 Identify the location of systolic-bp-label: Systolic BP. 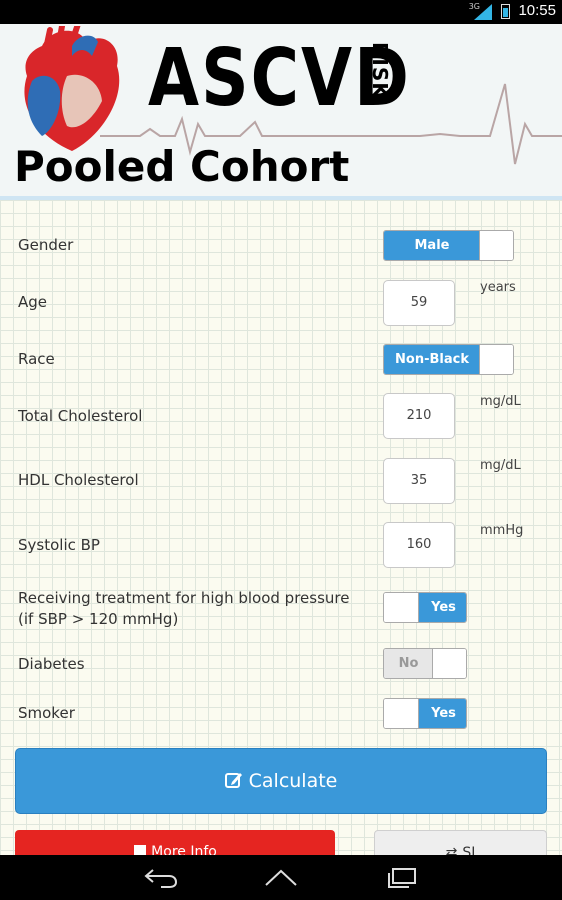
(59, 545).